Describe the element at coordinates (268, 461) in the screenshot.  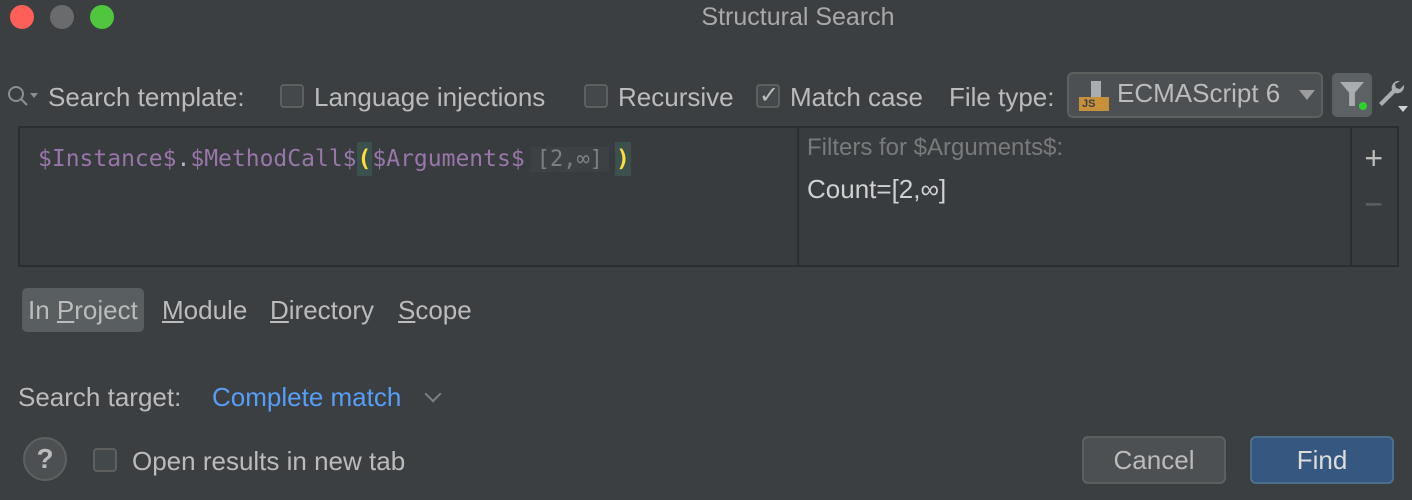
I see `open-new-tab-label: Open results in new tab` at that location.